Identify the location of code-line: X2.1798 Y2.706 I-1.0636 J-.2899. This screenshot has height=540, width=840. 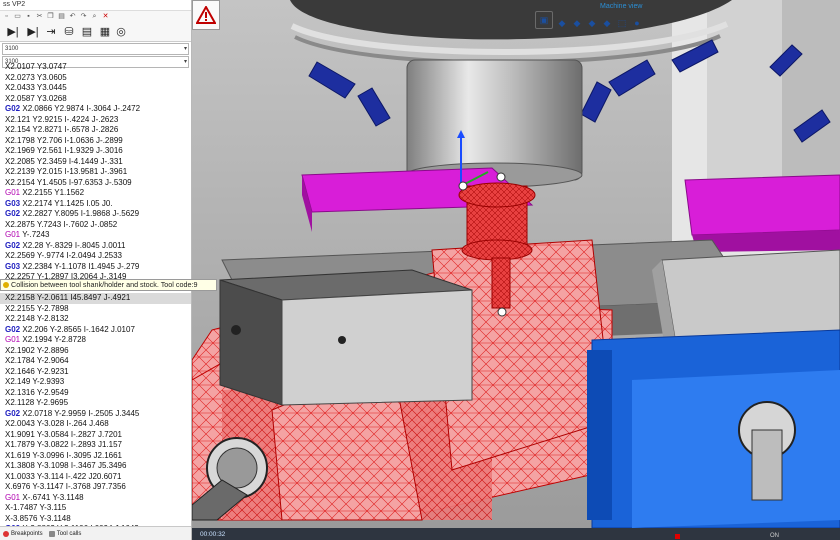
(95, 141).